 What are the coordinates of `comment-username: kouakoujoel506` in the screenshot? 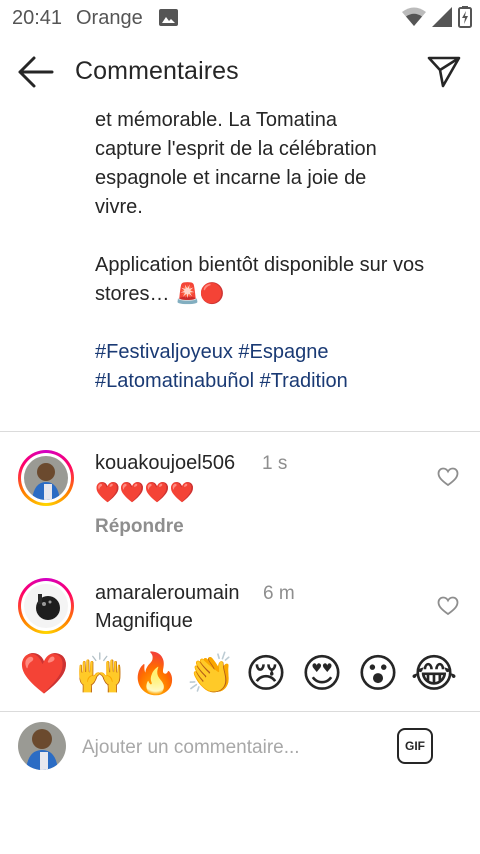 It's located at (165, 463).